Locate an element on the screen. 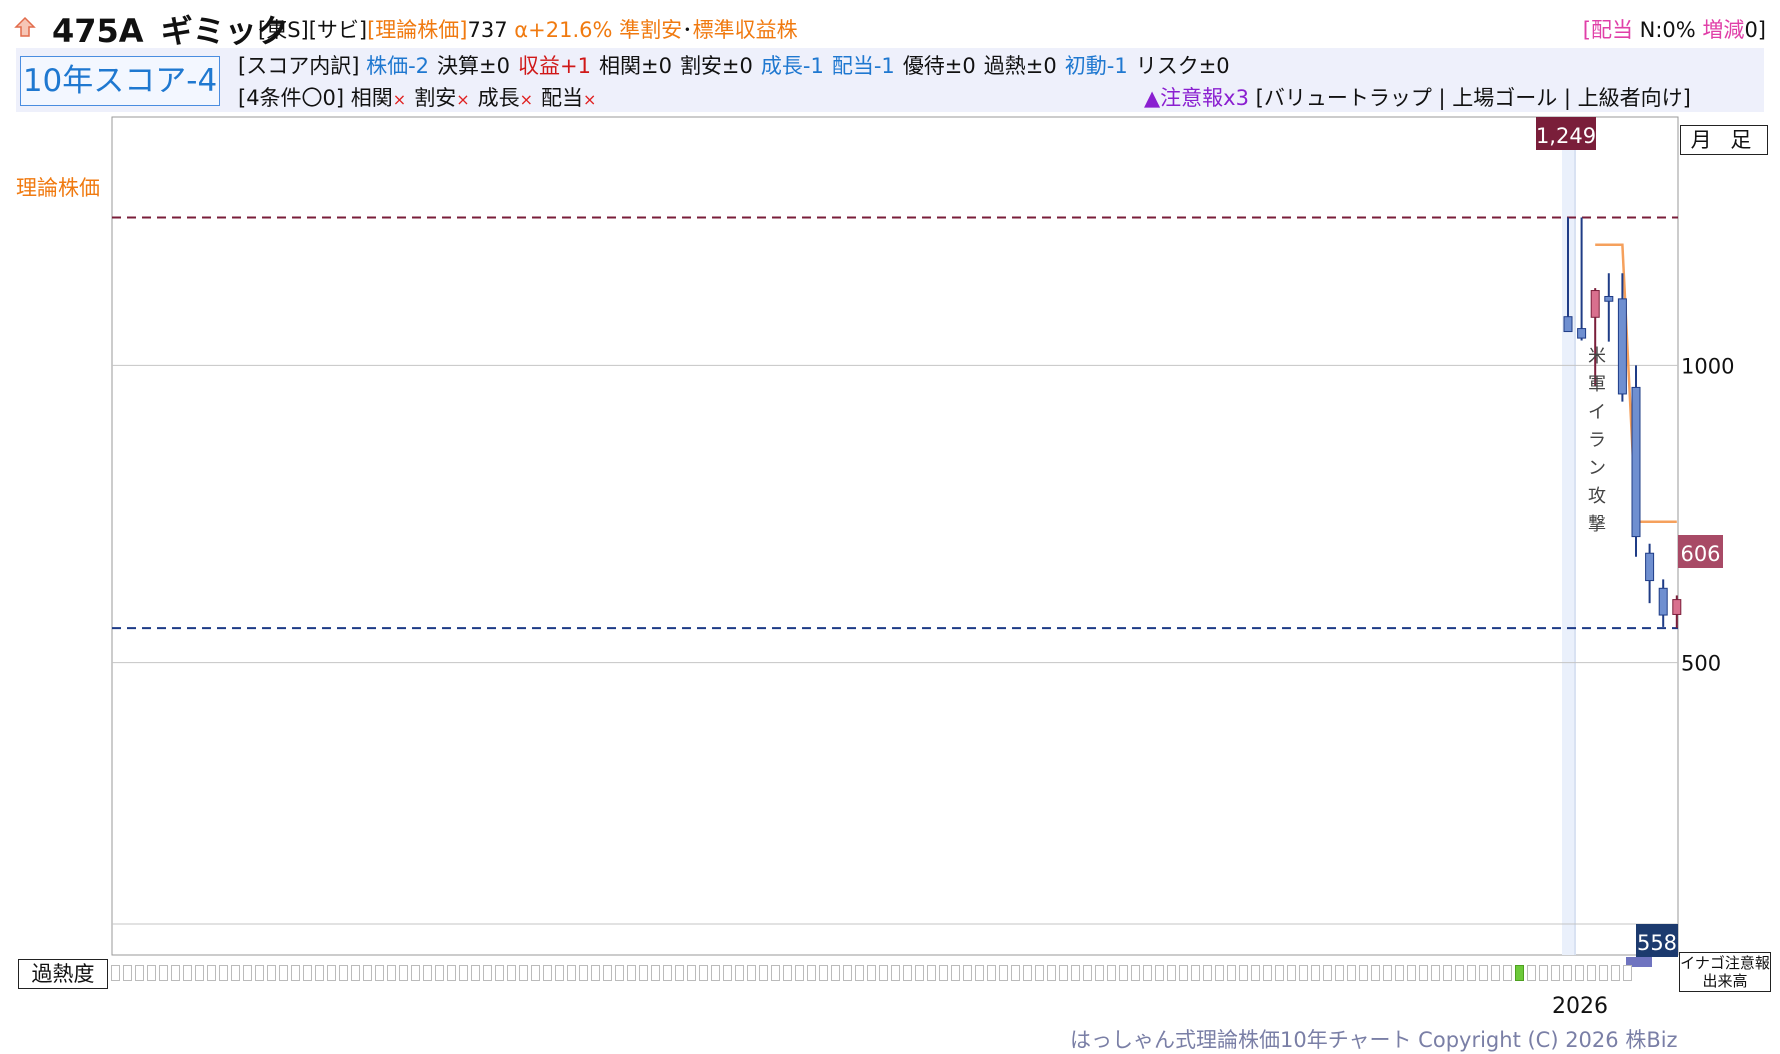 The image size is (1780, 1054). header-info: [東S][サビ][理論株価]737 α+21.6% 準割安･標準収益株 is located at coordinates (528, 29).